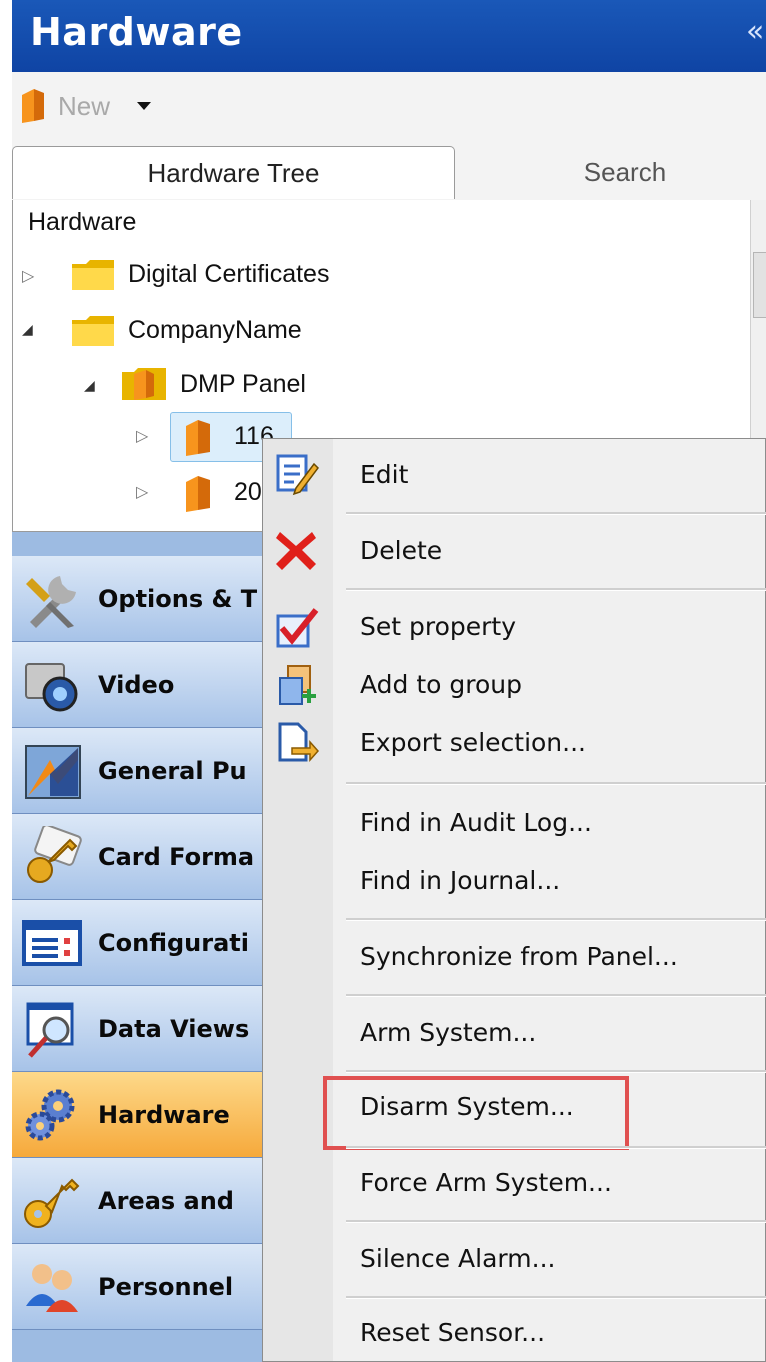  I want to click on edit-icon, so click(297, 475).